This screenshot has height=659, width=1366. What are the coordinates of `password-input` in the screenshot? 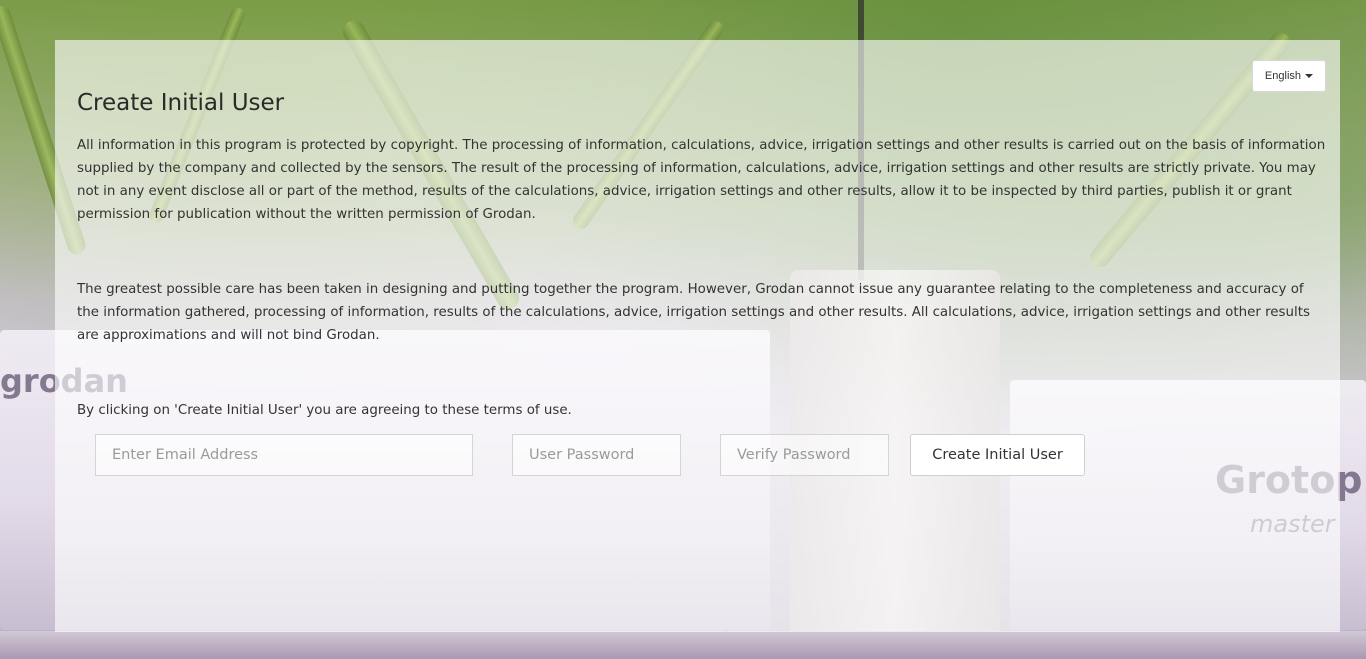 It's located at (596, 455).